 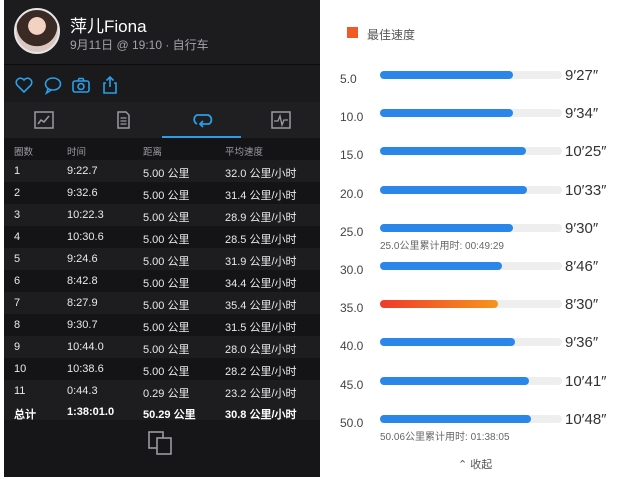 What do you see at coordinates (85, 369) in the screenshot?
I see `lap-time: 10:38.6` at bounding box center [85, 369].